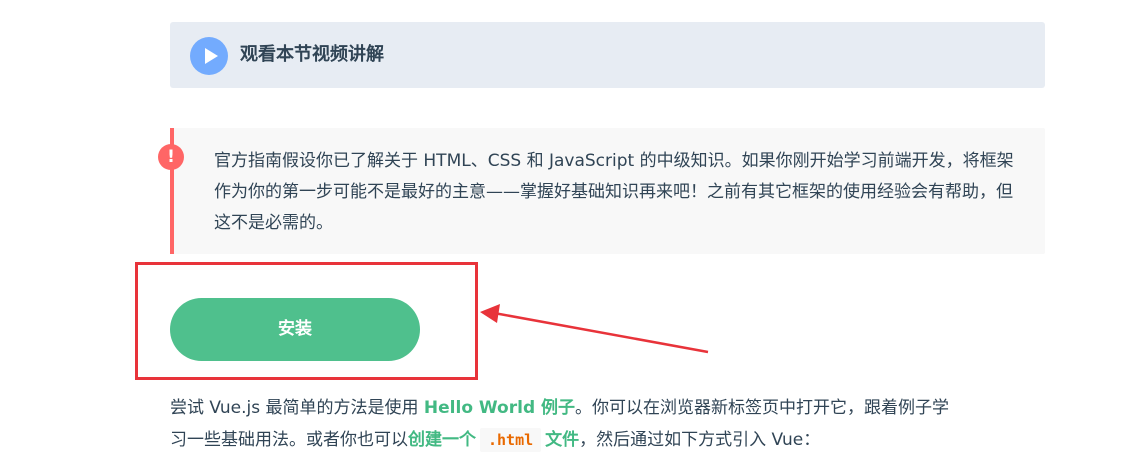 The image size is (1139, 470). Describe the element at coordinates (499, 408) in the screenshot. I see `hello-world-link: Hello World 例子` at that location.